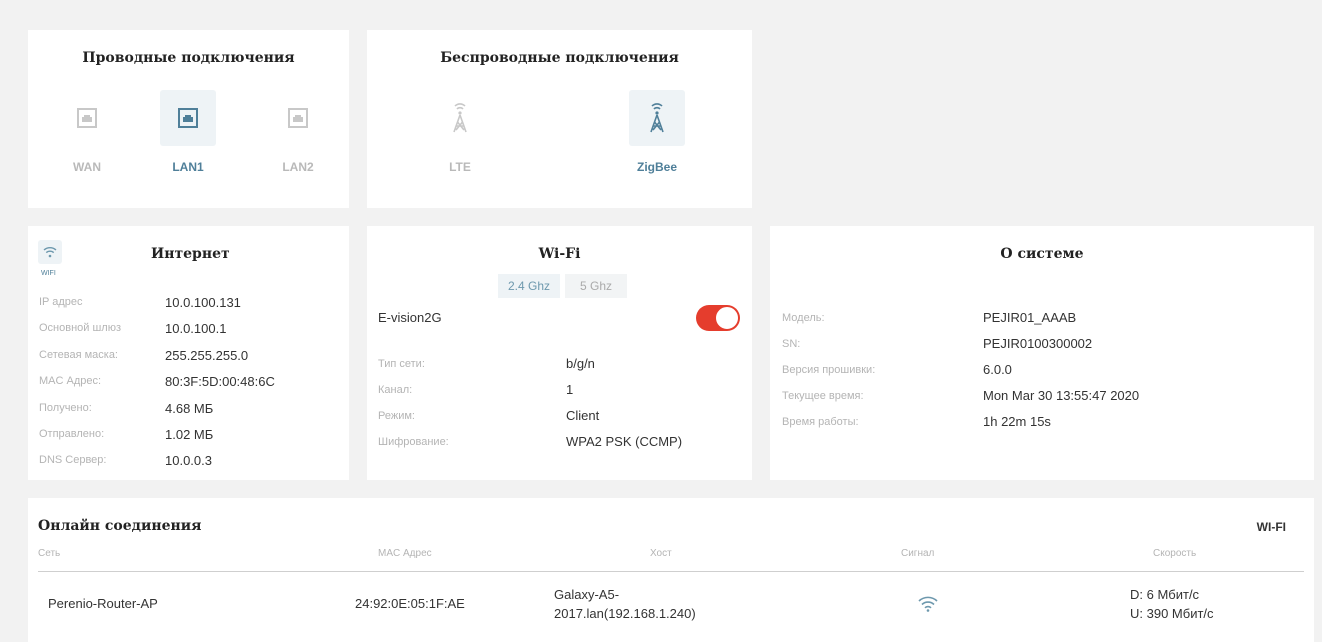 Image resolution: width=1322 pixels, height=642 pixels. What do you see at coordinates (189, 408) in the screenshot?
I see `received-value: 4.68 МБ` at bounding box center [189, 408].